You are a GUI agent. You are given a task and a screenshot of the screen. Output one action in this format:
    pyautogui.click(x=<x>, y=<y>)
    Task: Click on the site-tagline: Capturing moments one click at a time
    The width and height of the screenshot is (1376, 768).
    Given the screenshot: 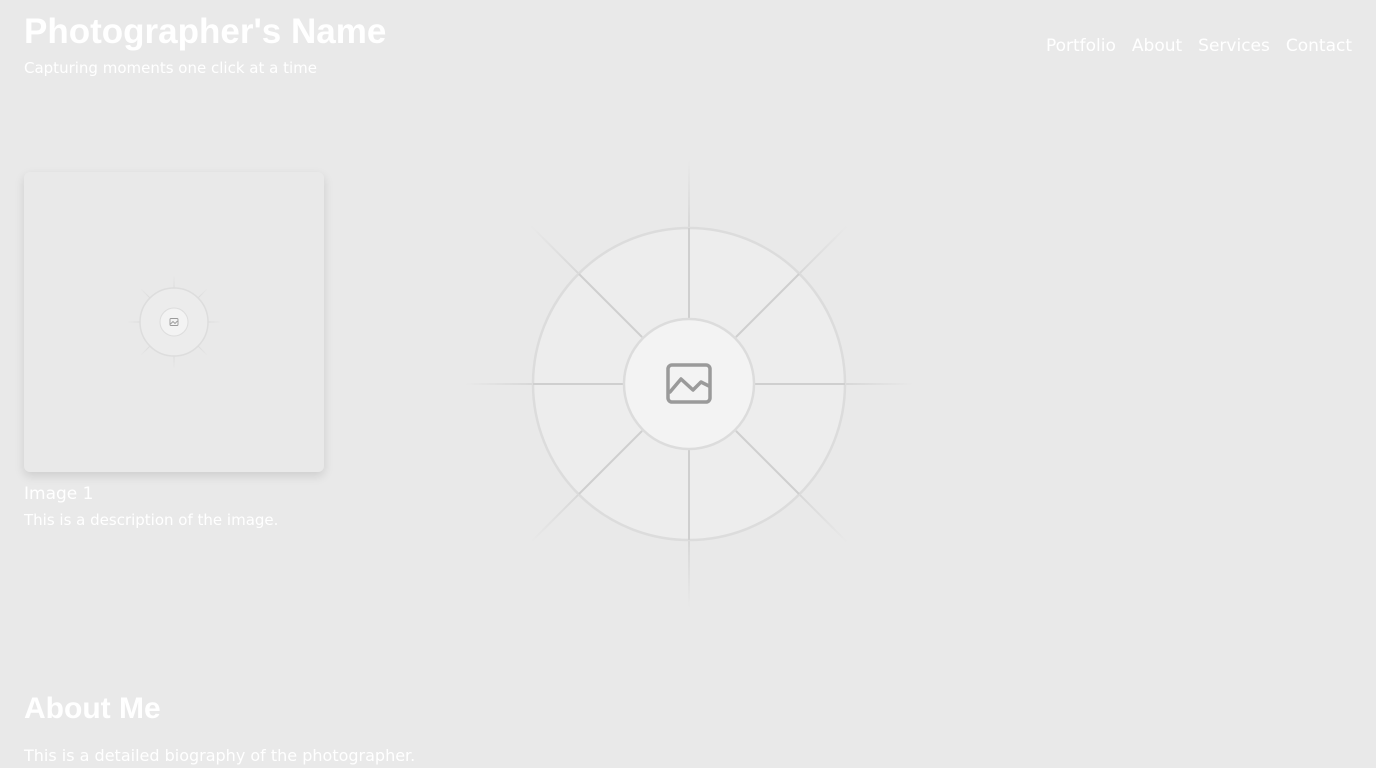 What is the action you would take?
    pyautogui.click(x=170, y=68)
    